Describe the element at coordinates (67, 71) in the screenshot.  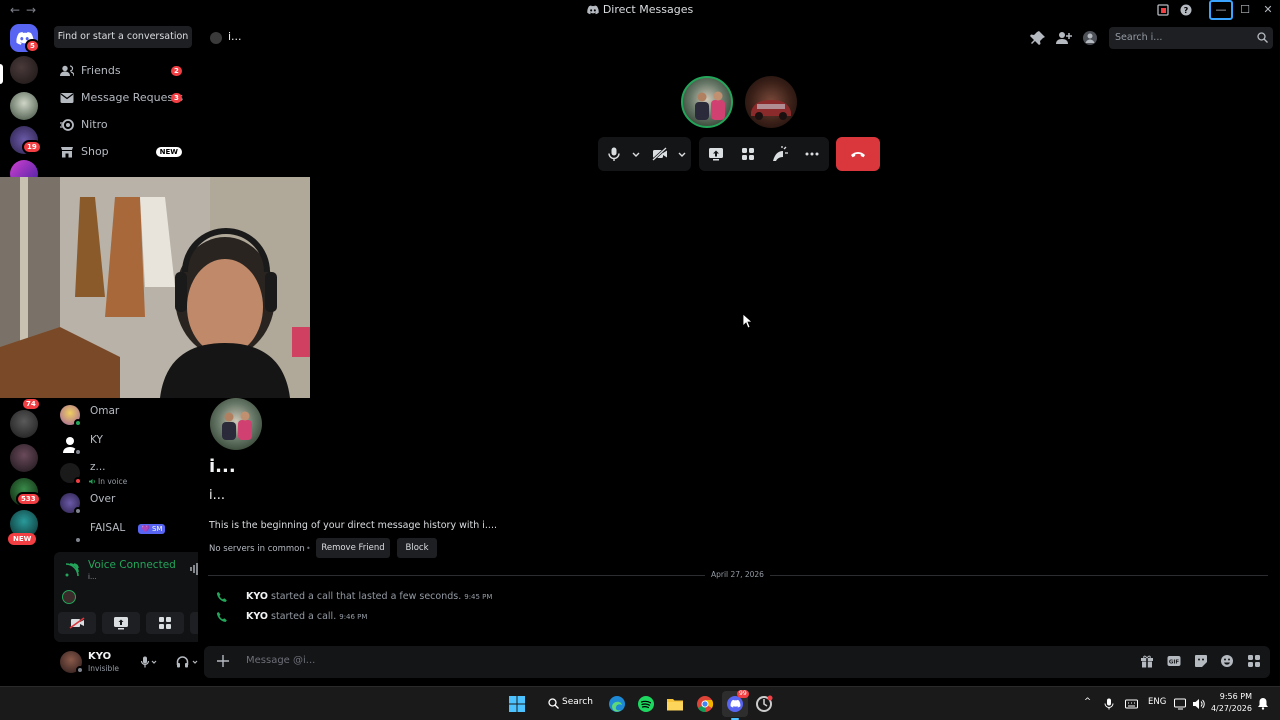
I see `friends-icon` at that location.